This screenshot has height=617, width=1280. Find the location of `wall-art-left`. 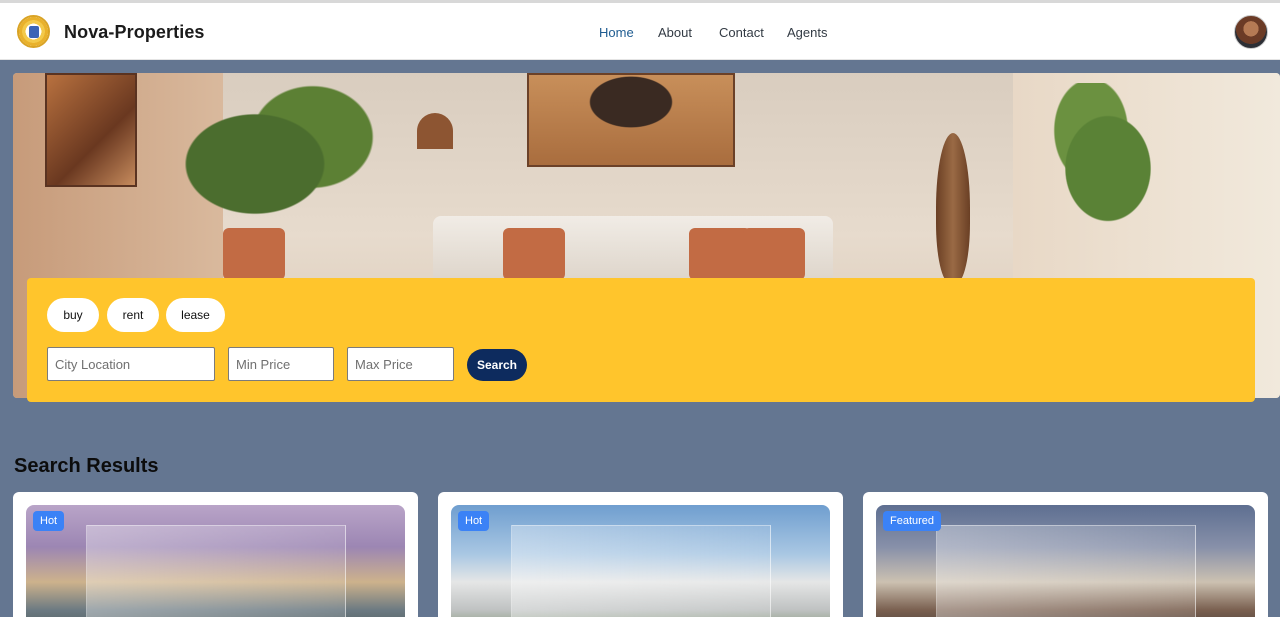

wall-art-left is located at coordinates (91, 130).